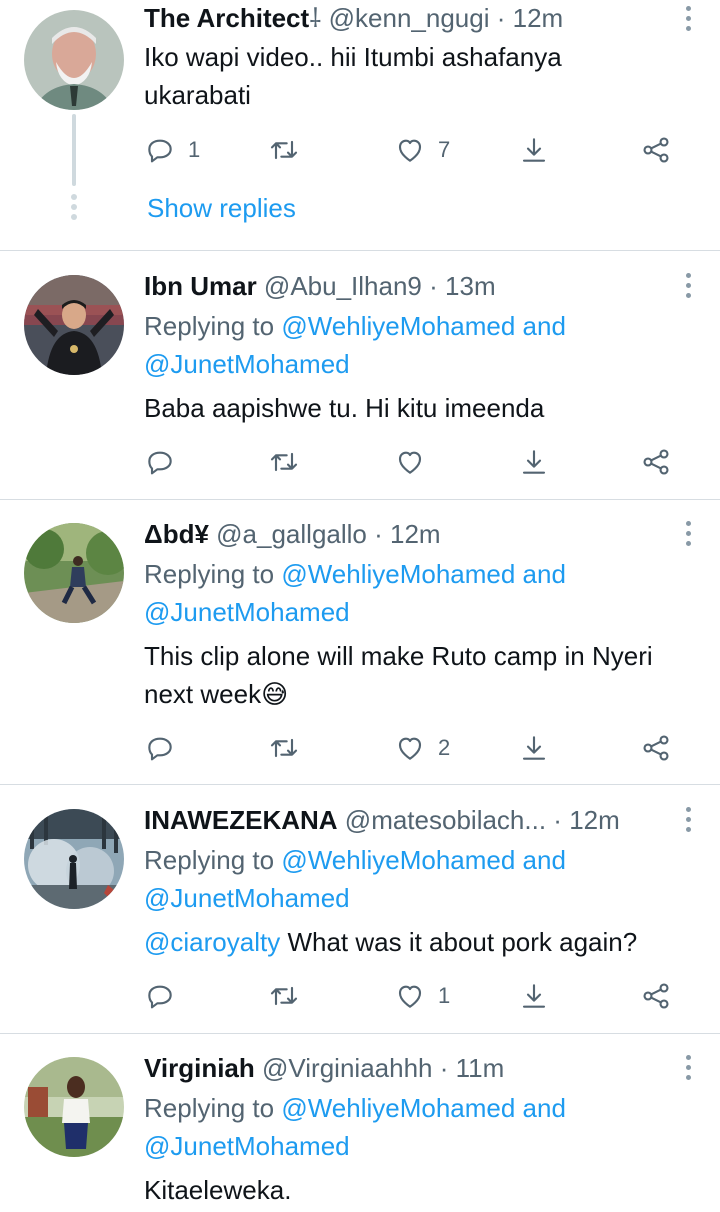 The width and height of the screenshot is (720, 1212). What do you see at coordinates (315, 18) in the screenshot?
I see `name-suffix: ⸸` at bounding box center [315, 18].